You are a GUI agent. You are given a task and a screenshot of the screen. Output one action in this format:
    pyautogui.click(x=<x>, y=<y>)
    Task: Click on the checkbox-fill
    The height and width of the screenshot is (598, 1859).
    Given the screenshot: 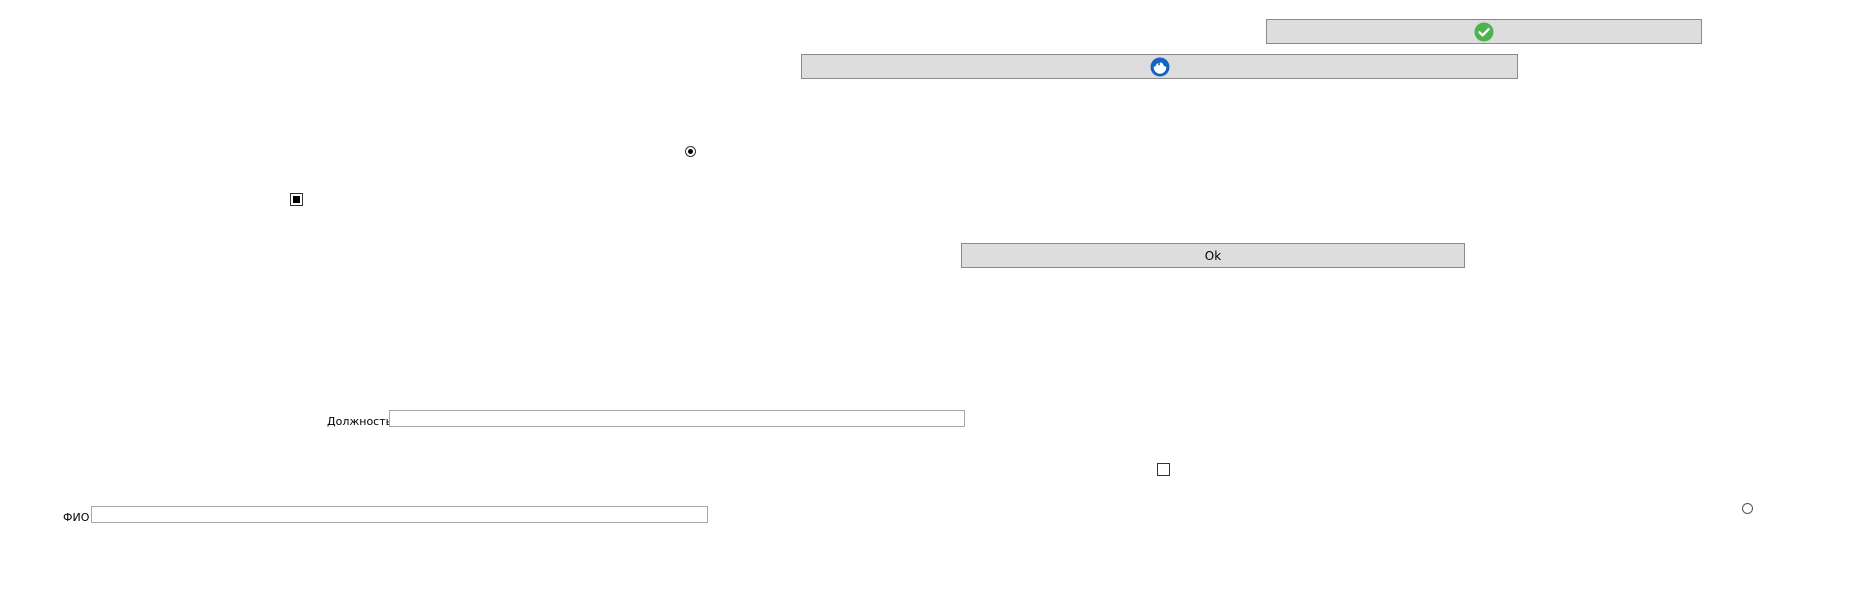 What is the action you would take?
    pyautogui.click(x=296, y=199)
    